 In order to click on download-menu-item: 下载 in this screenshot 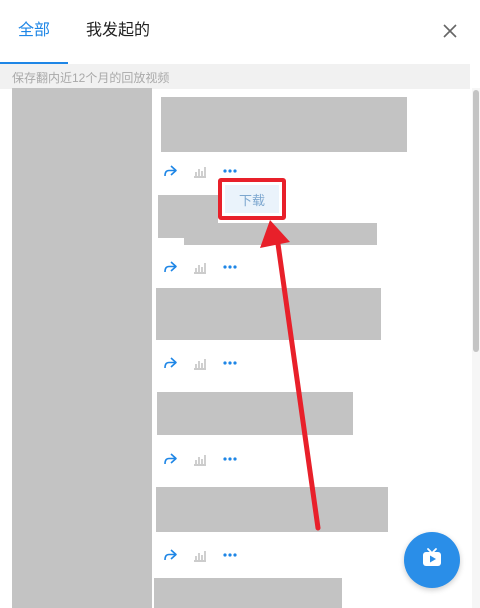, I will do `click(252, 199)`.